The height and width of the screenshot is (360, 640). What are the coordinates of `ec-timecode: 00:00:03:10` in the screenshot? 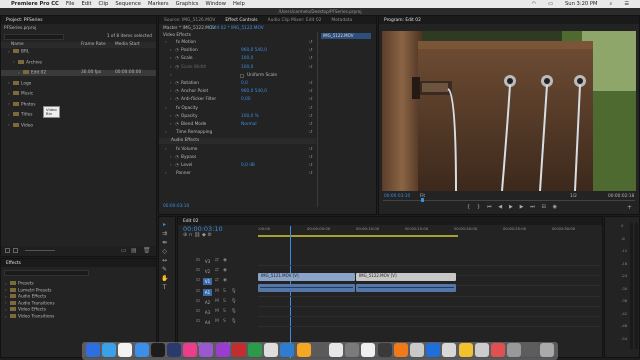 It's located at (176, 207).